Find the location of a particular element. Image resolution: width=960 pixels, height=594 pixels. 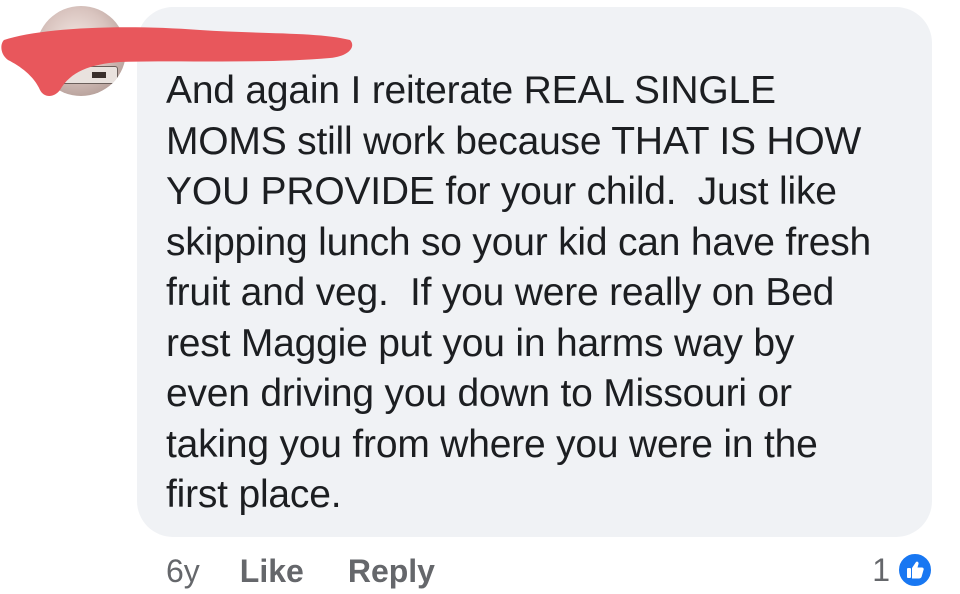

reply-button: Reply is located at coordinates (391, 571).